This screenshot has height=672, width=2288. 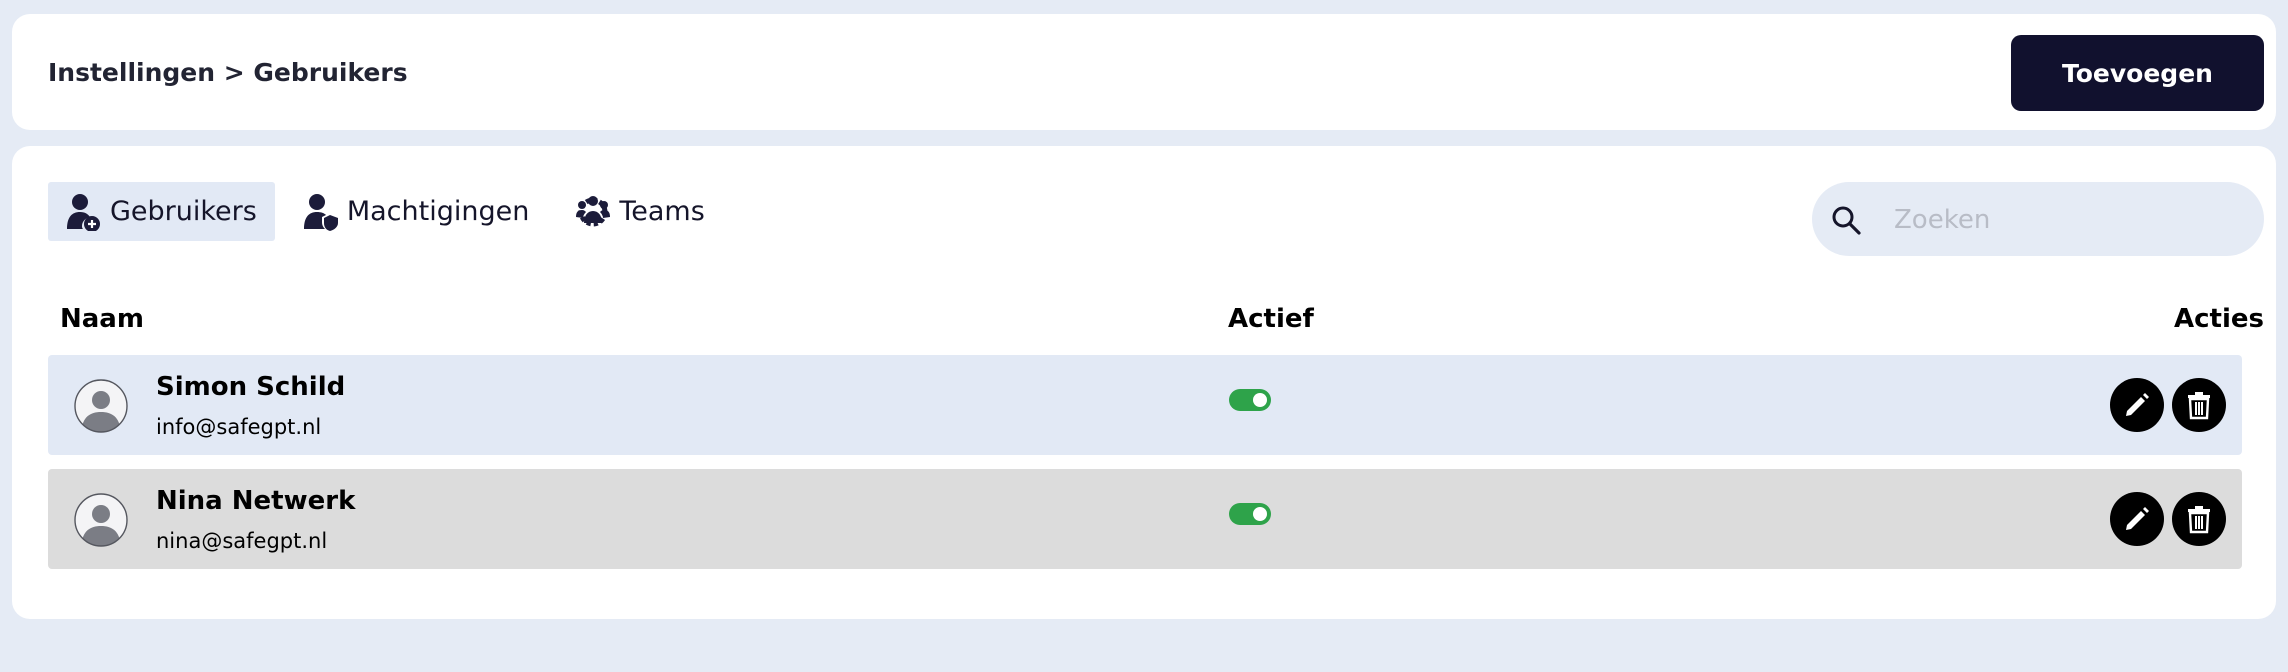 I want to click on tab-gebruikers: Gebruikers, so click(x=161, y=211).